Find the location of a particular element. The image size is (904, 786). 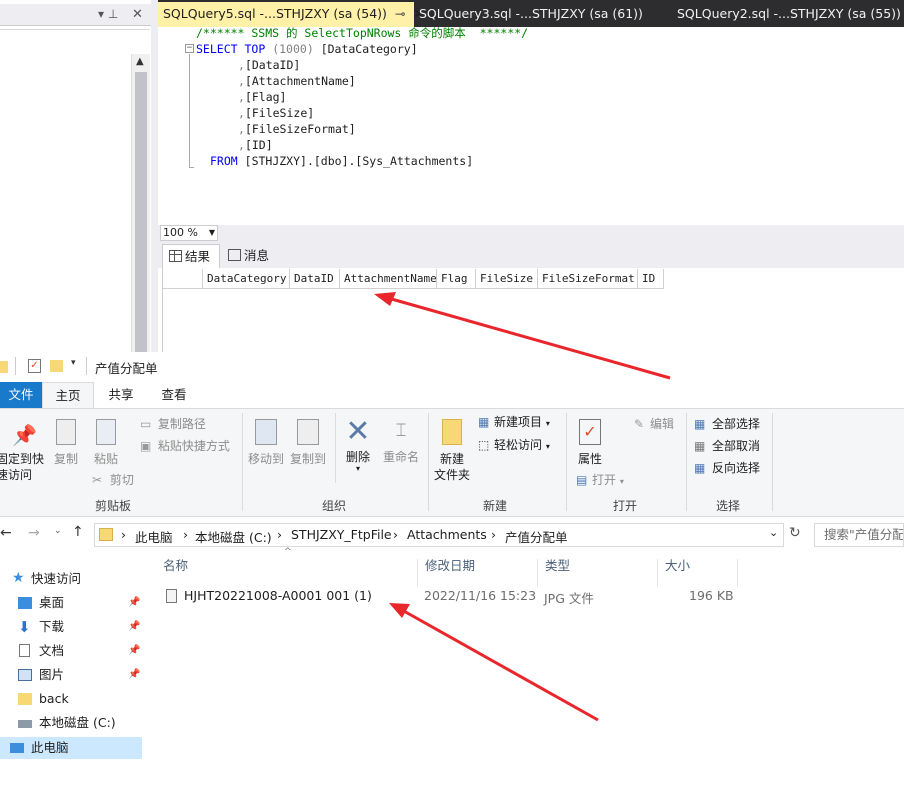

open-button: ▤ 打开 ▾ is located at coordinates (600, 481).